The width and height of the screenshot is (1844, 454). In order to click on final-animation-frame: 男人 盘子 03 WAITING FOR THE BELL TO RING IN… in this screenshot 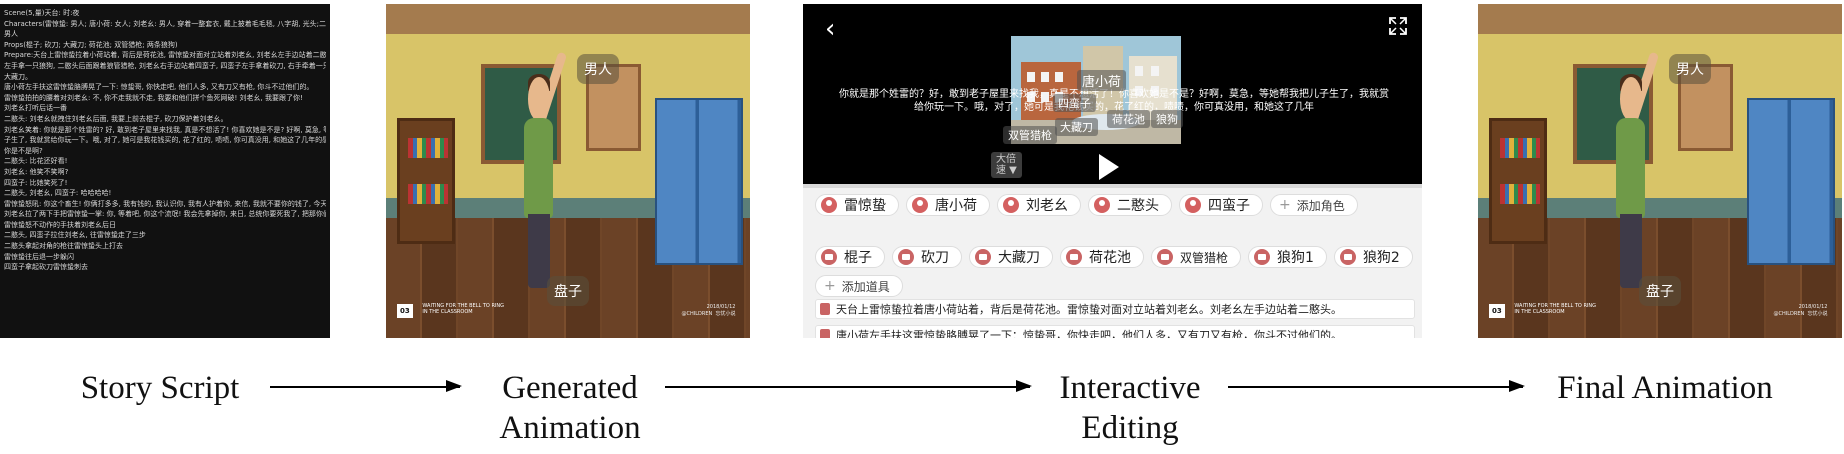, I will do `click(1660, 171)`.